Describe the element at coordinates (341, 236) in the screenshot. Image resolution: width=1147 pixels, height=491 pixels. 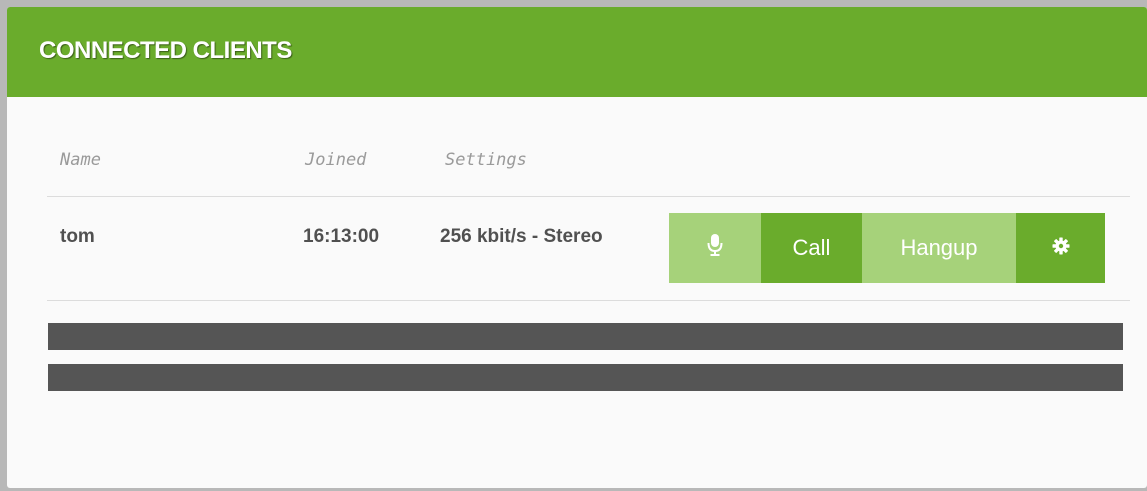
I see `client-joined-time: 16:13:00` at that location.